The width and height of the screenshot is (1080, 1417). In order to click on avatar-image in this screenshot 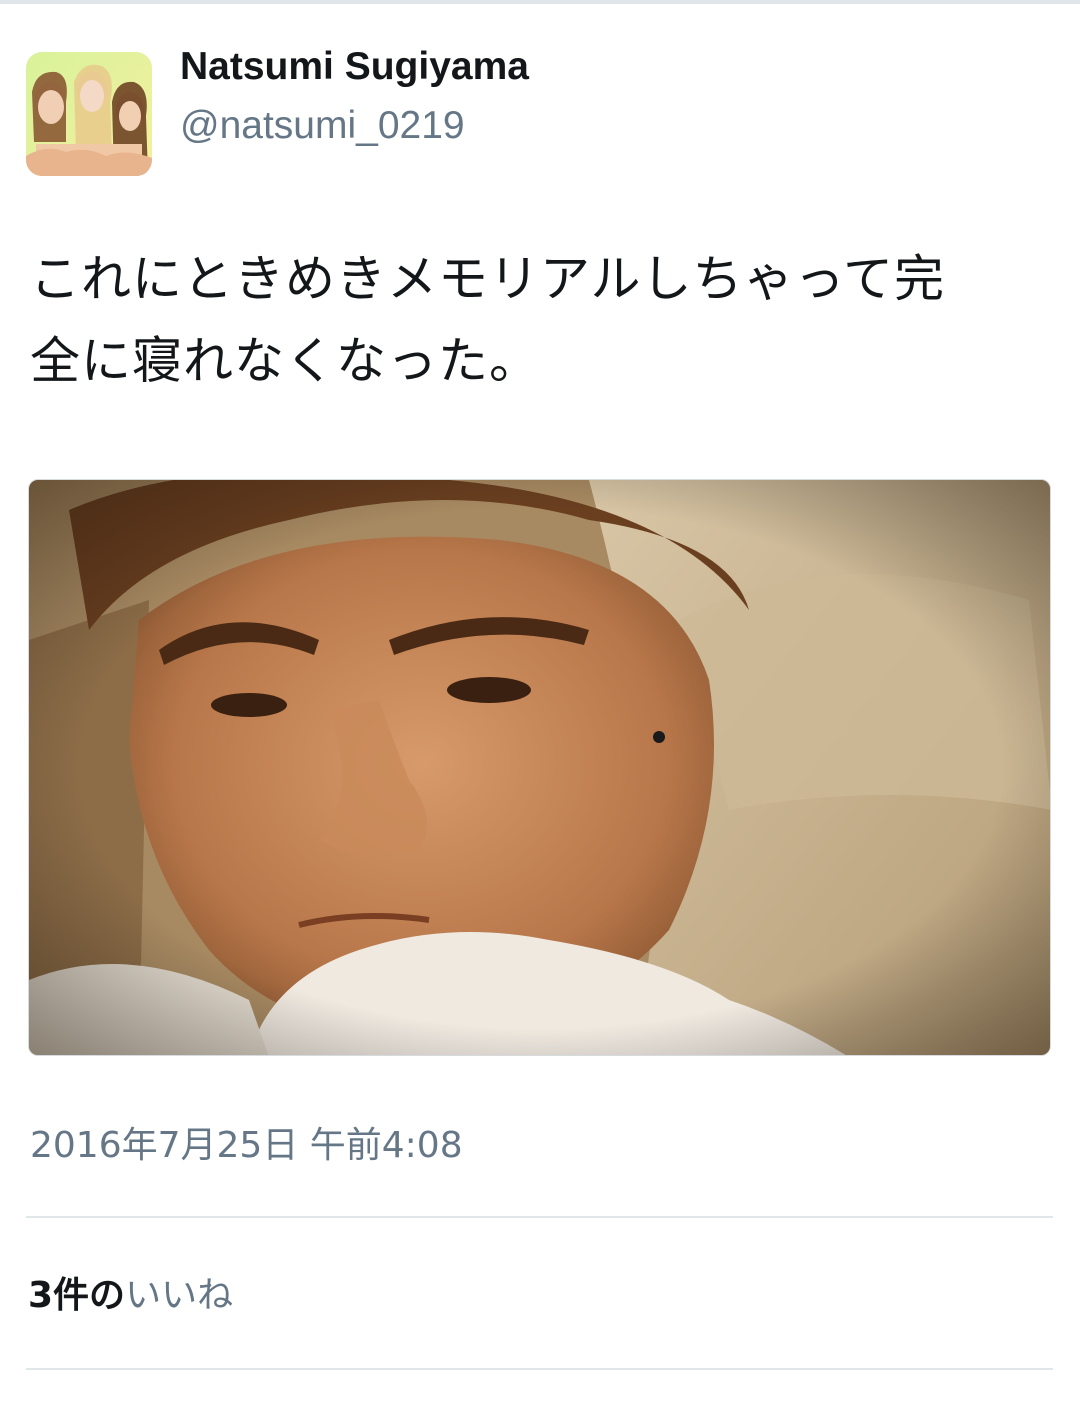, I will do `click(89, 114)`.